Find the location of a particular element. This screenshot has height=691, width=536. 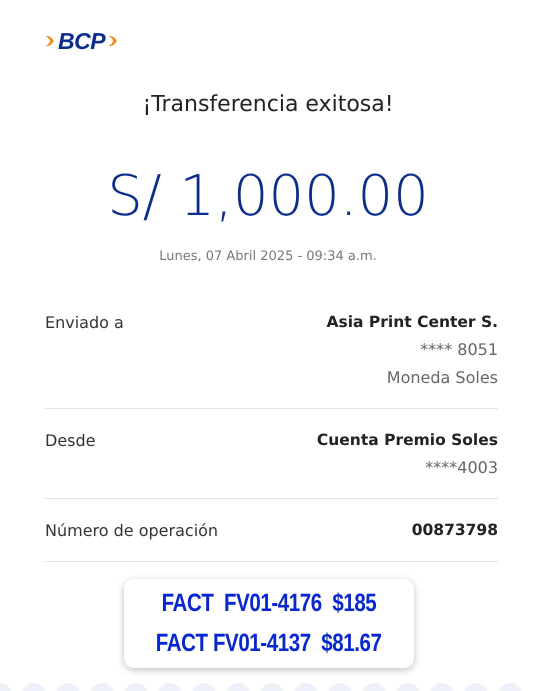

detail-value: Cuenta Premio Soles is located at coordinates (407, 440).